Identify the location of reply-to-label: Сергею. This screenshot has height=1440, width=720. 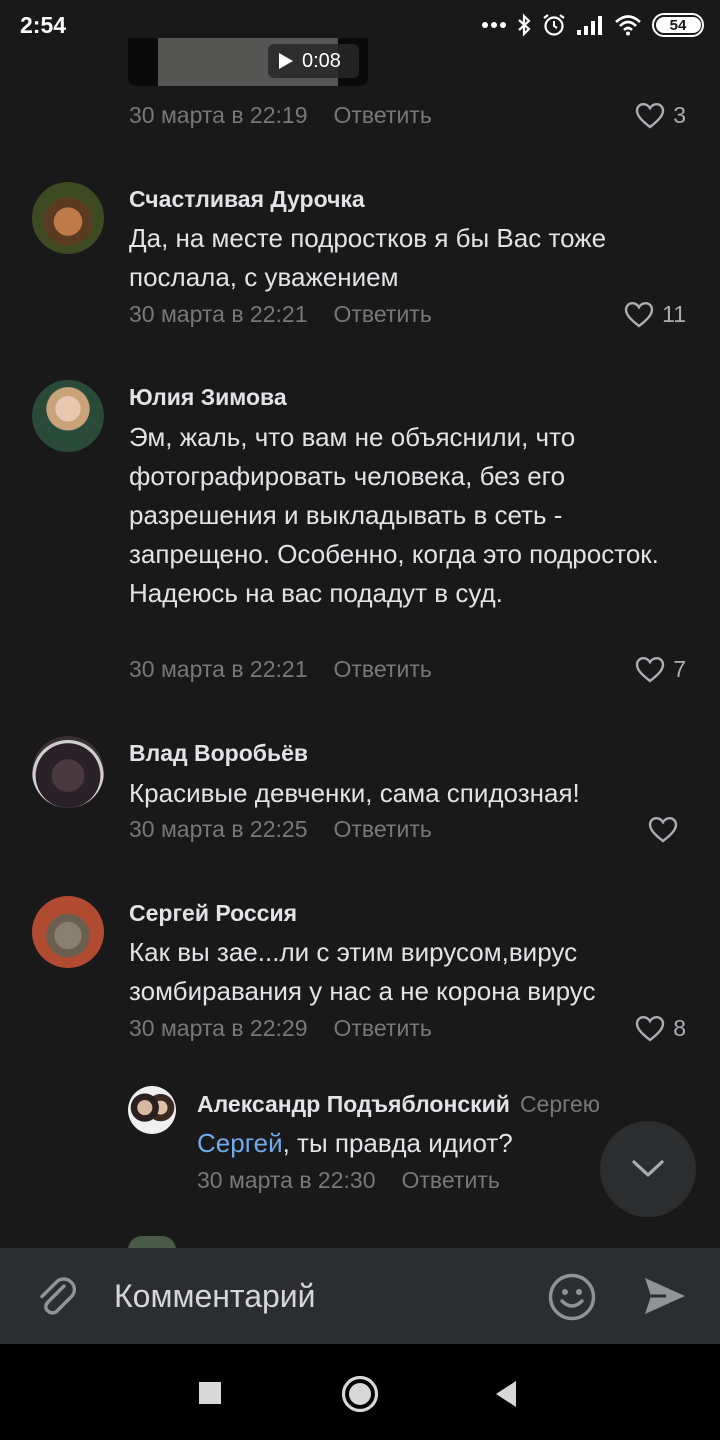
(560, 1104).